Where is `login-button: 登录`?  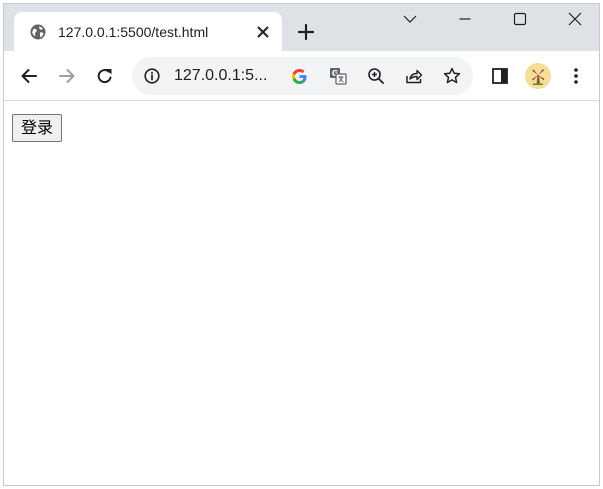
login-button: 登录 is located at coordinates (37, 128).